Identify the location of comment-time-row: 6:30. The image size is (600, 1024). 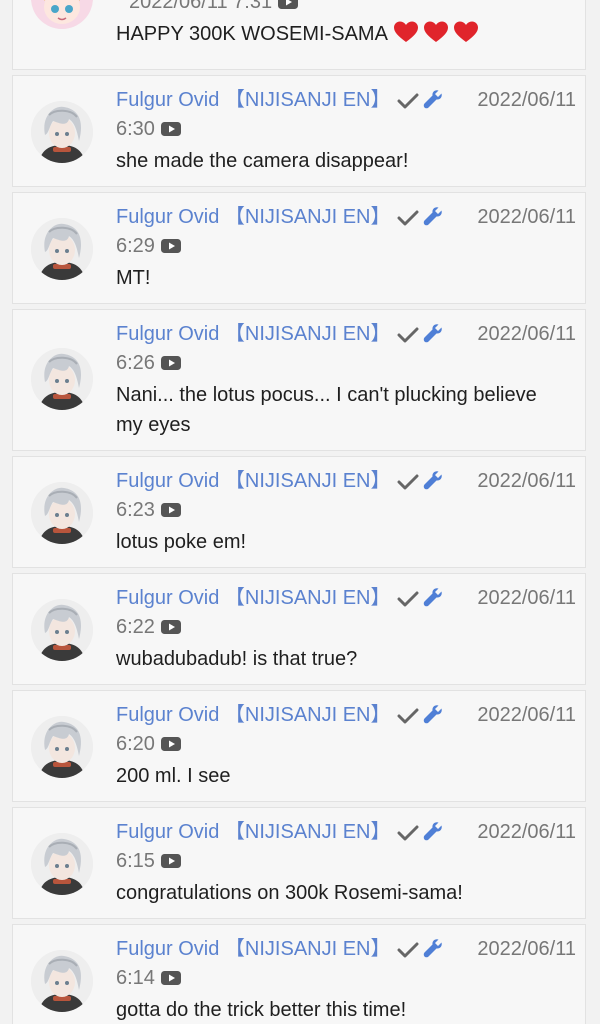
(148, 129).